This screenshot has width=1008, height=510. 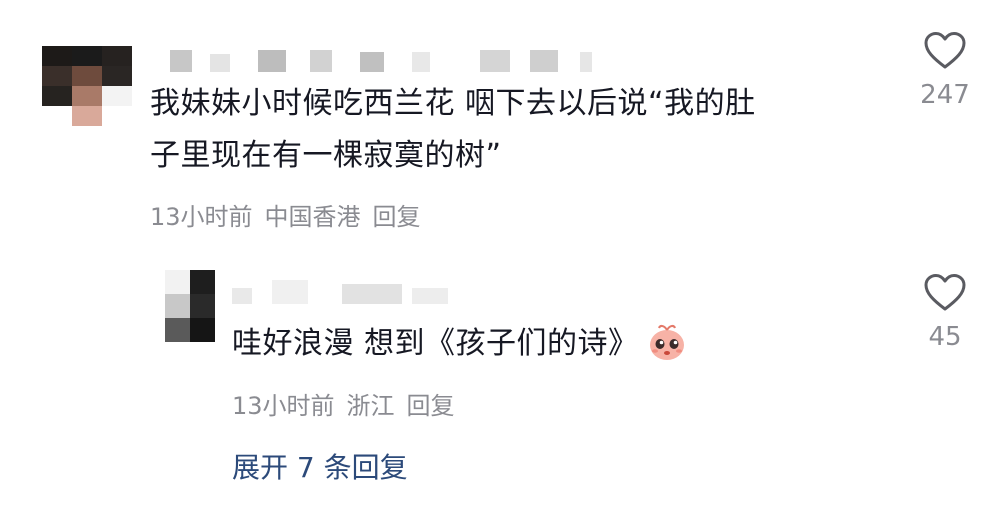 What do you see at coordinates (190, 306) in the screenshot?
I see `replier-avatar` at bounding box center [190, 306].